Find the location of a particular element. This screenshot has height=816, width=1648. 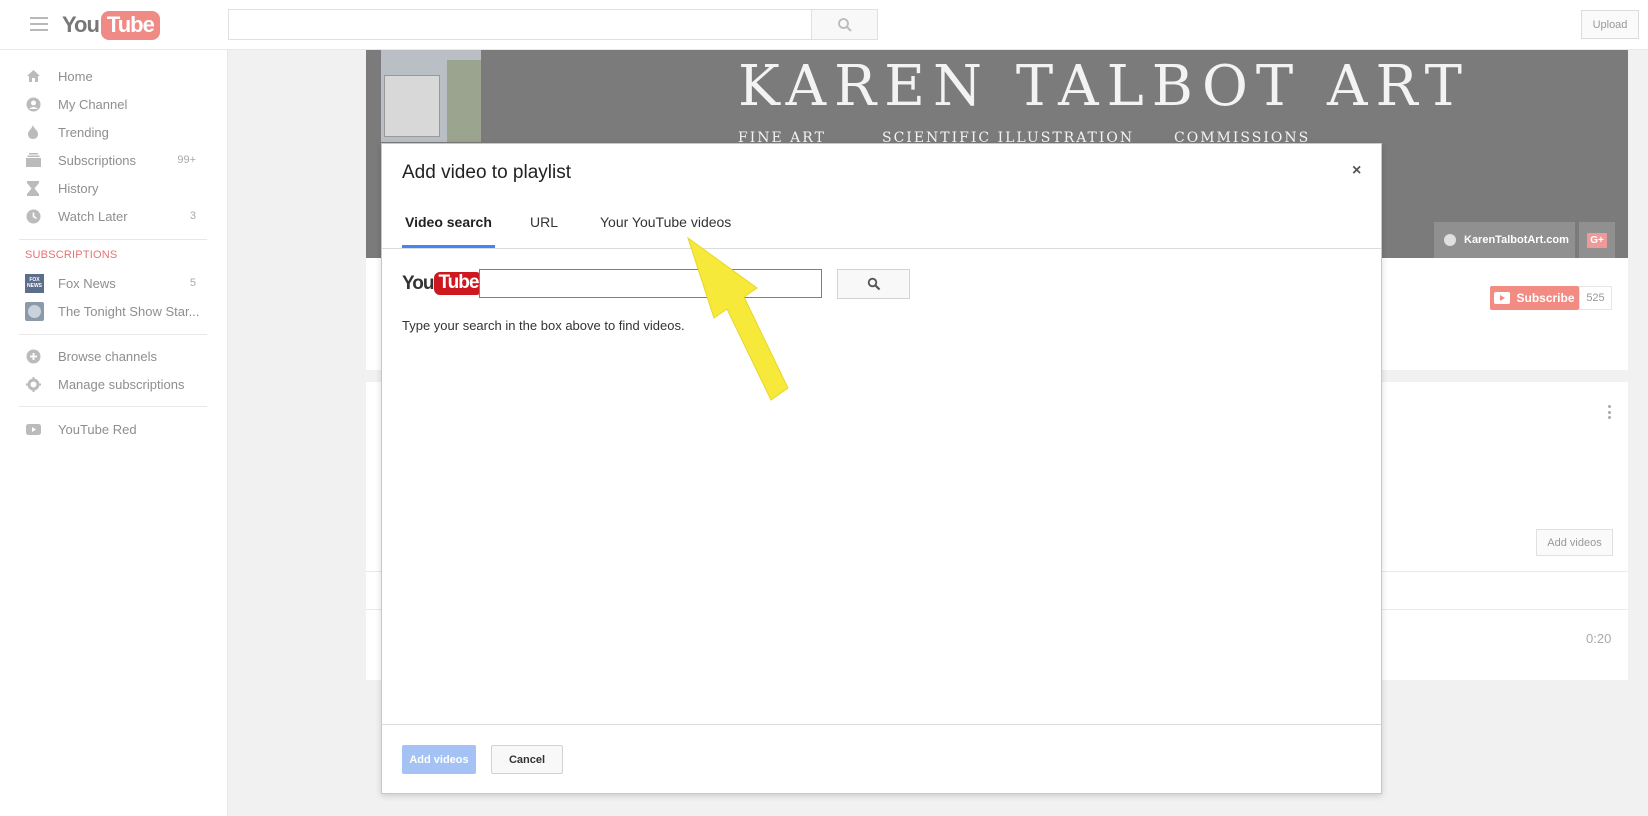

subscribe-label: Subscribe is located at coordinates (1545, 298).